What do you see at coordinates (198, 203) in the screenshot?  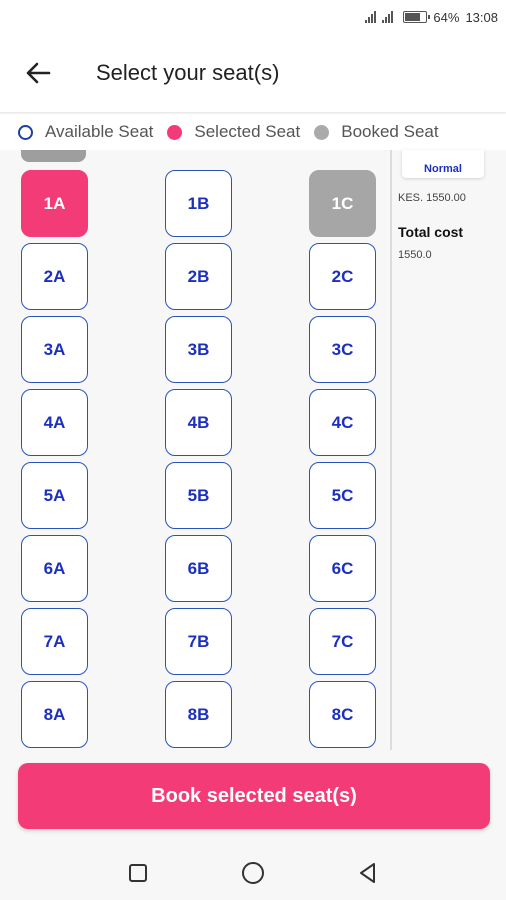 I see `seat-1b: 1B` at bounding box center [198, 203].